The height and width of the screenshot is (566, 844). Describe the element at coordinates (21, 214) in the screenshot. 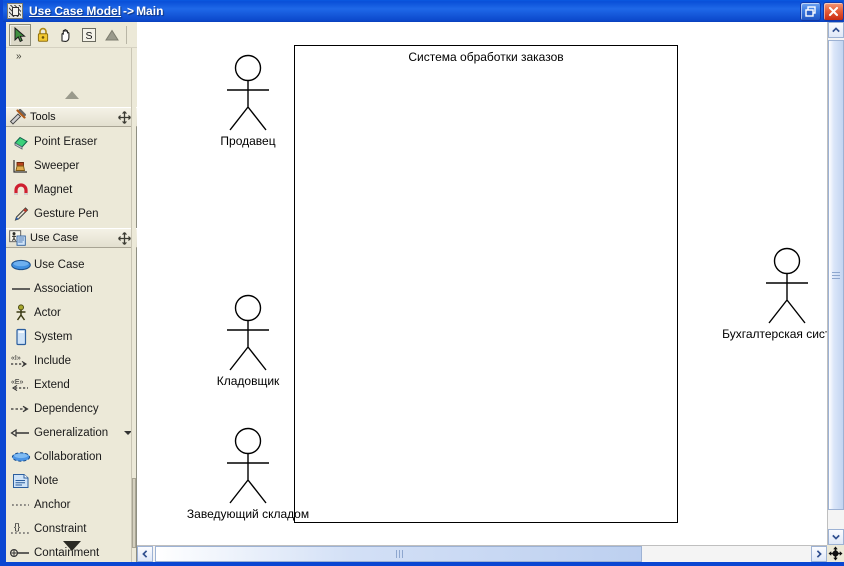

I see `gesture-pen-icon` at that location.